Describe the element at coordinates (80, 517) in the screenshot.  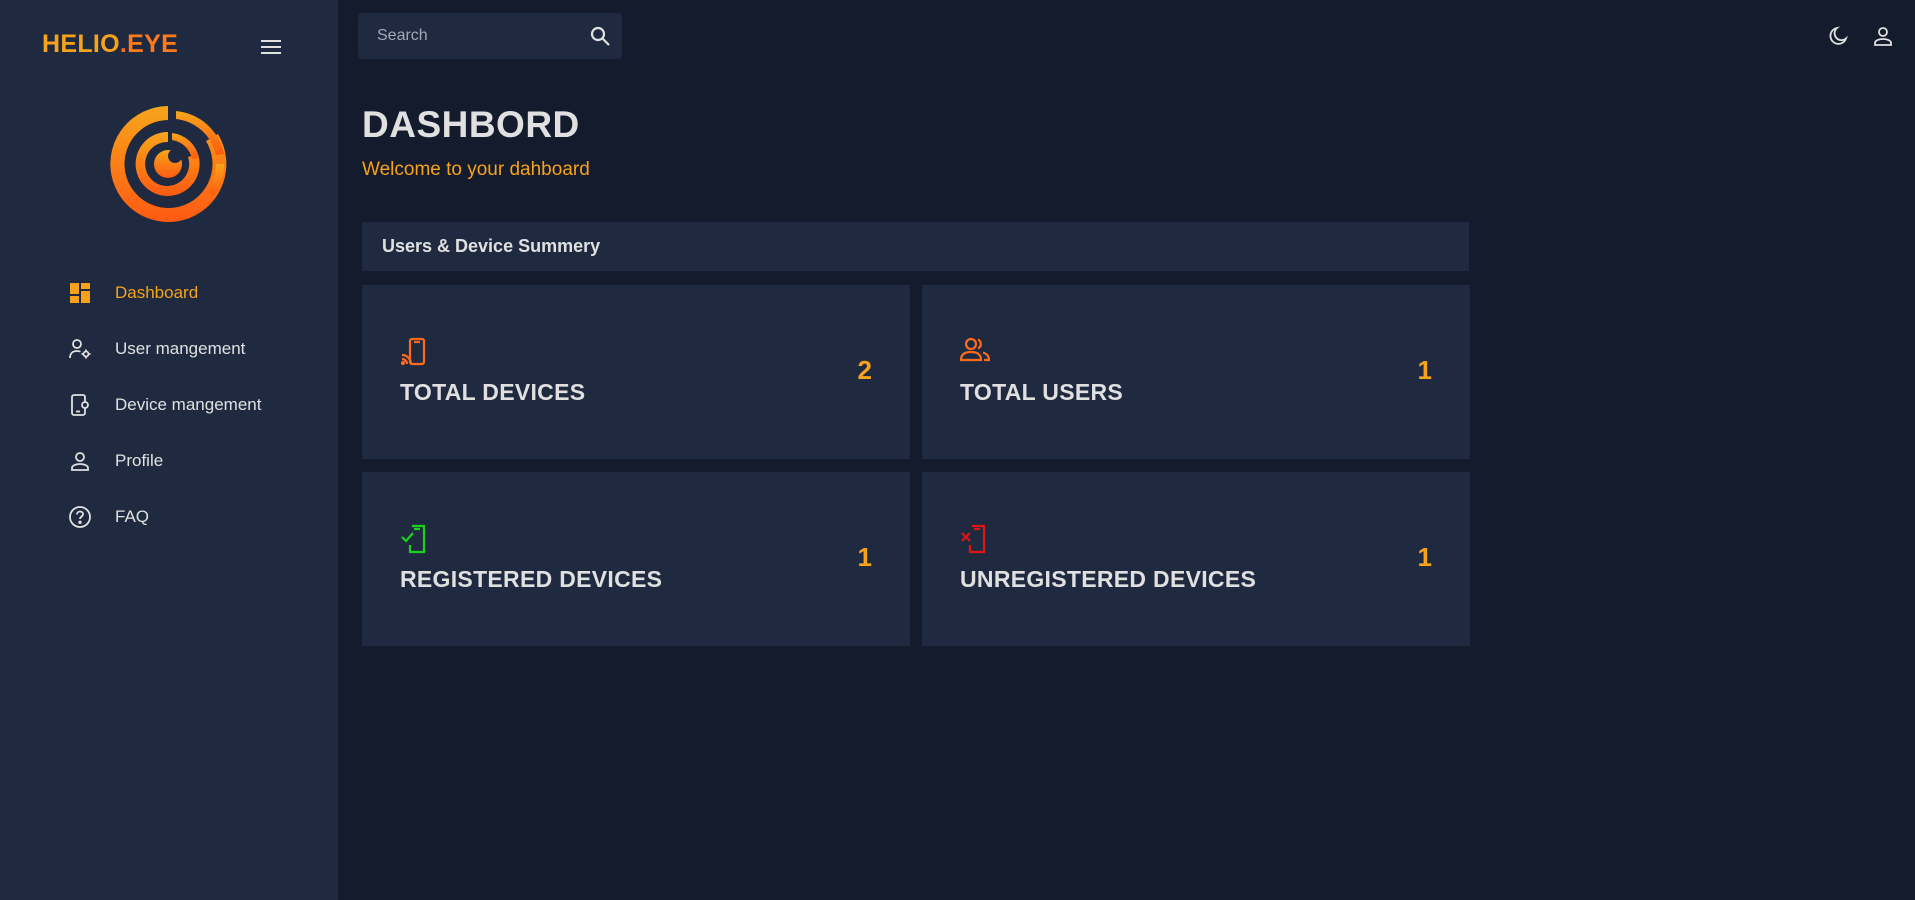
I see `help-circle-icon` at that location.